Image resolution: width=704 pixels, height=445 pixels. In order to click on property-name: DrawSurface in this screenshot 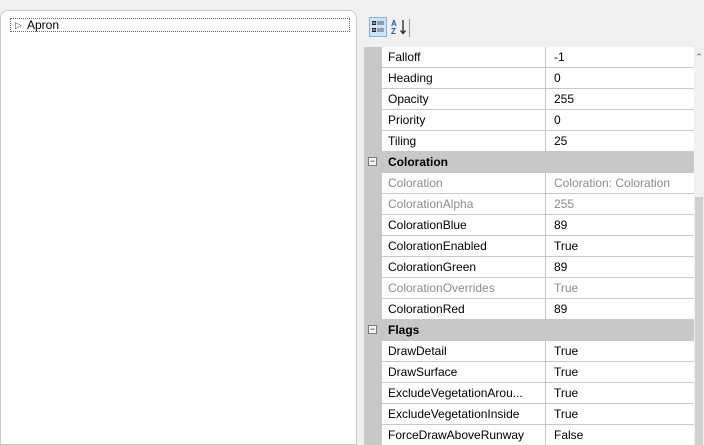, I will do `click(464, 372)`.